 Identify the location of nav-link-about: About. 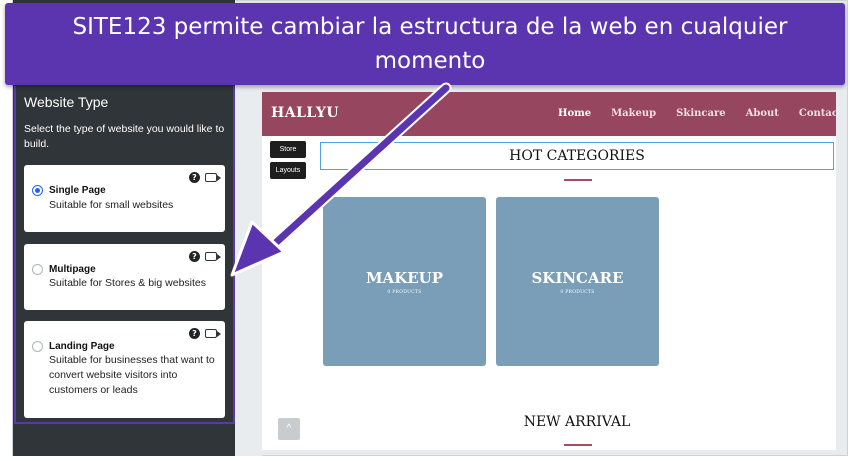
(762, 113).